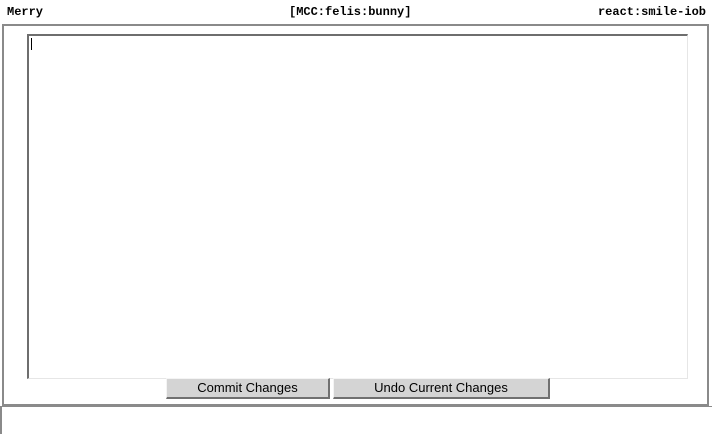  Describe the element at coordinates (356, 406) in the screenshot. I see `bottom-divider` at that location.